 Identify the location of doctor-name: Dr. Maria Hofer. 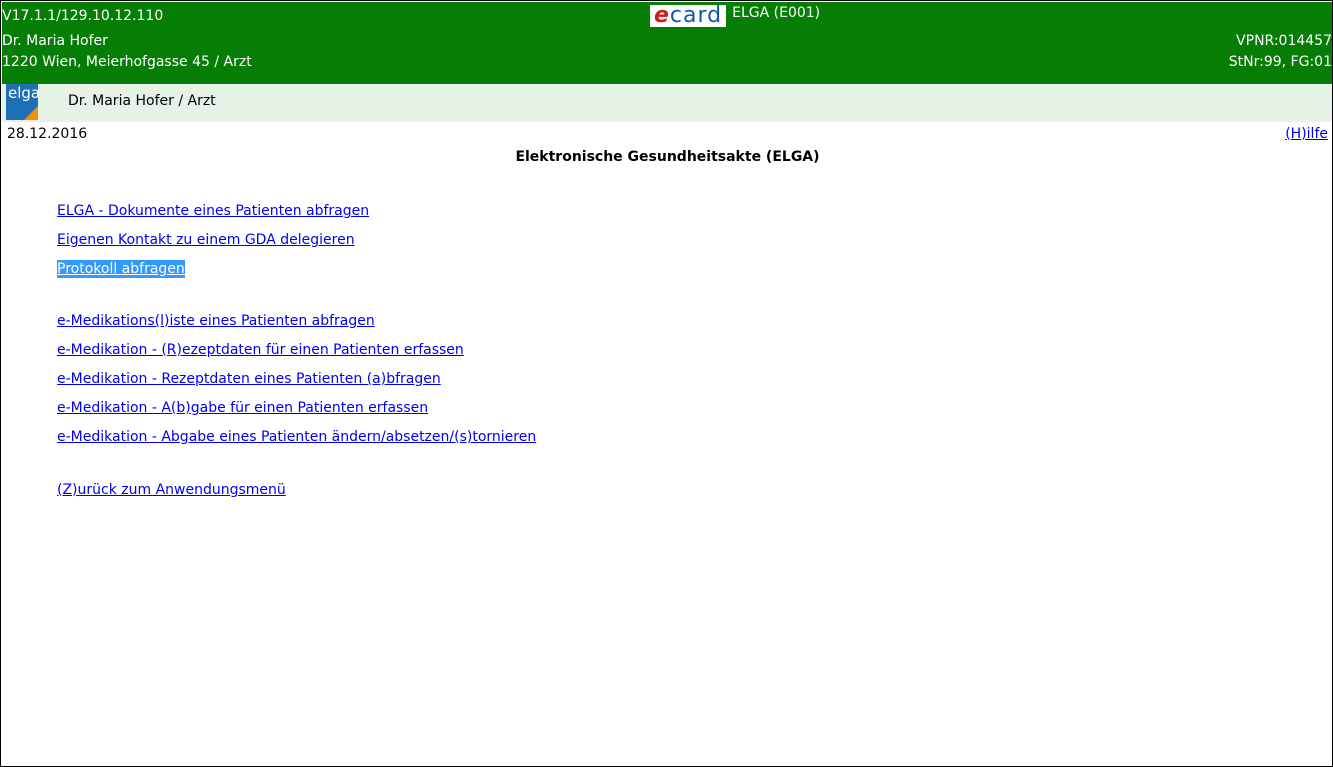
(55, 41).